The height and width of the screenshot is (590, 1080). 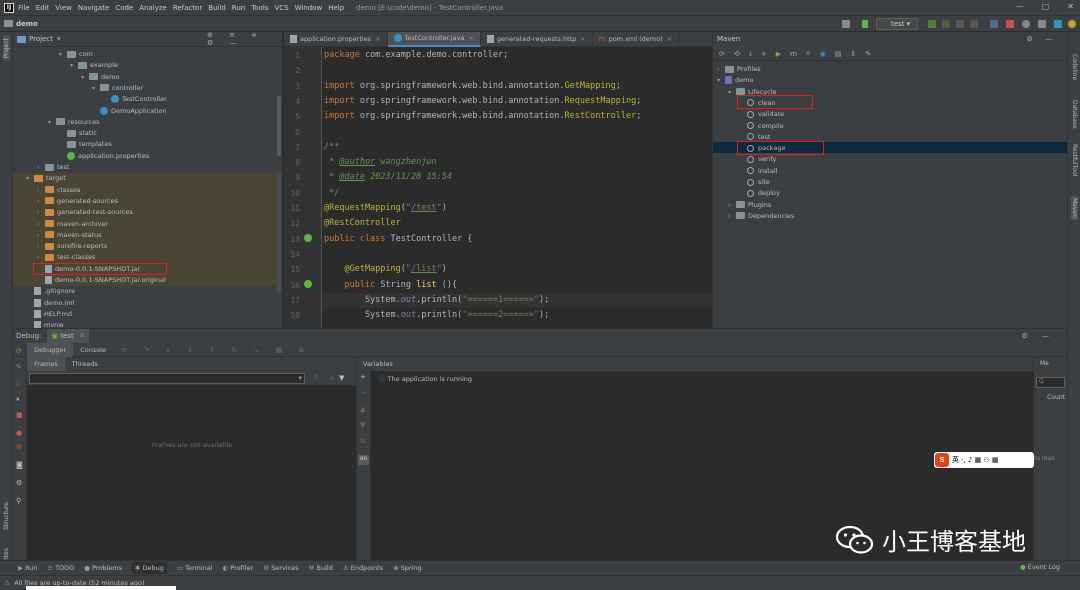 I want to click on tree-node: .gitignore, so click(x=50, y=291).